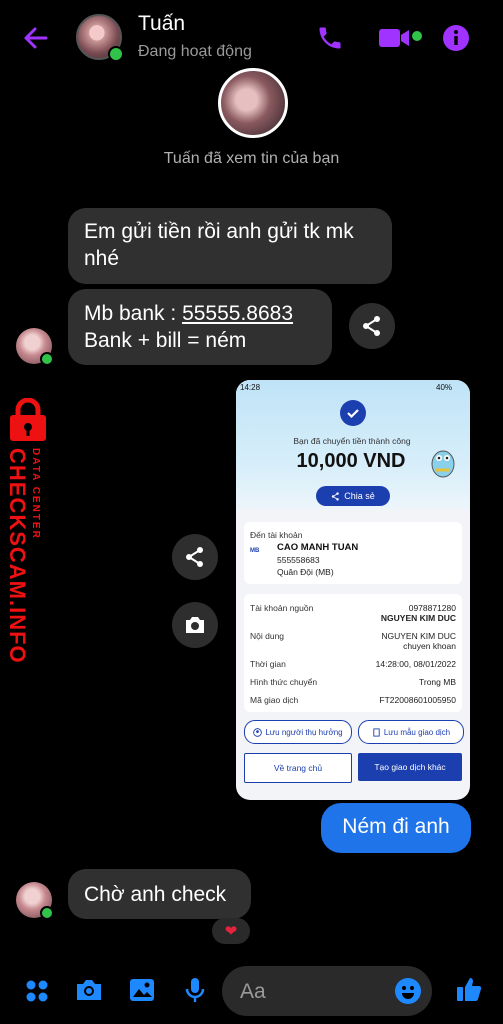 Image resolution: width=503 pixels, height=1024 pixels. I want to click on detail-row: Nội dung NGUYEN KIM DUC chuyen khoan, so click(353, 641).